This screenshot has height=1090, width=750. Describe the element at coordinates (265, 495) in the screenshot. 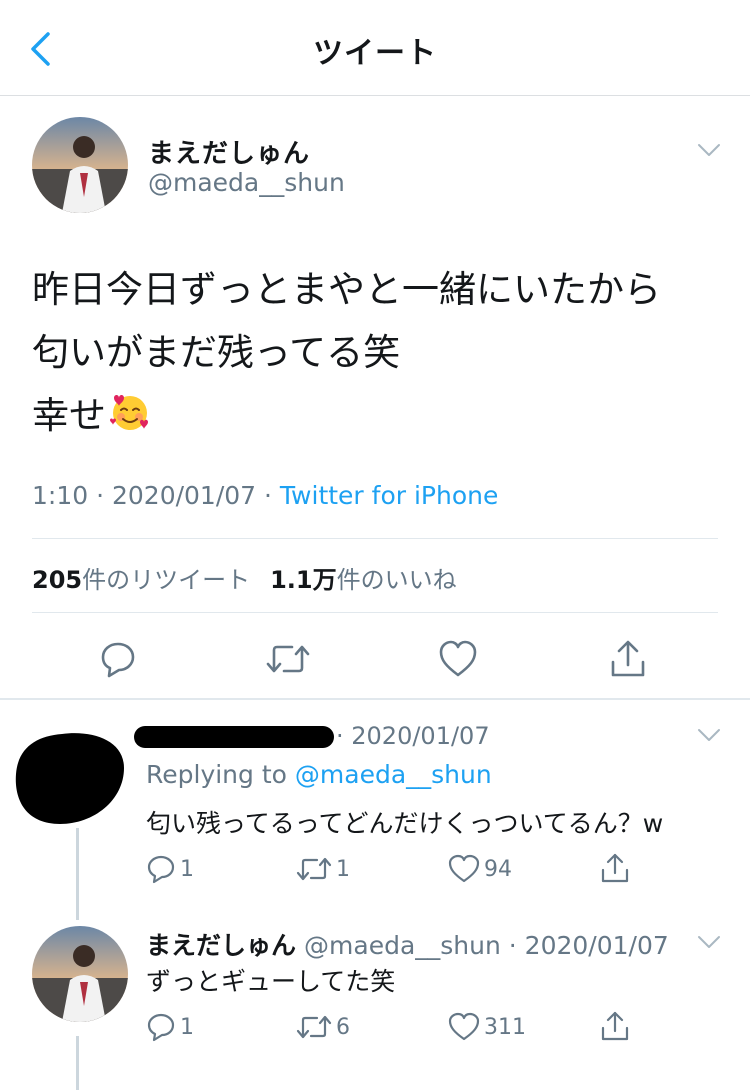

I see `tweet-timestamp: 1:10 · 2020/01/07 · Twitter for iPhone` at that location.